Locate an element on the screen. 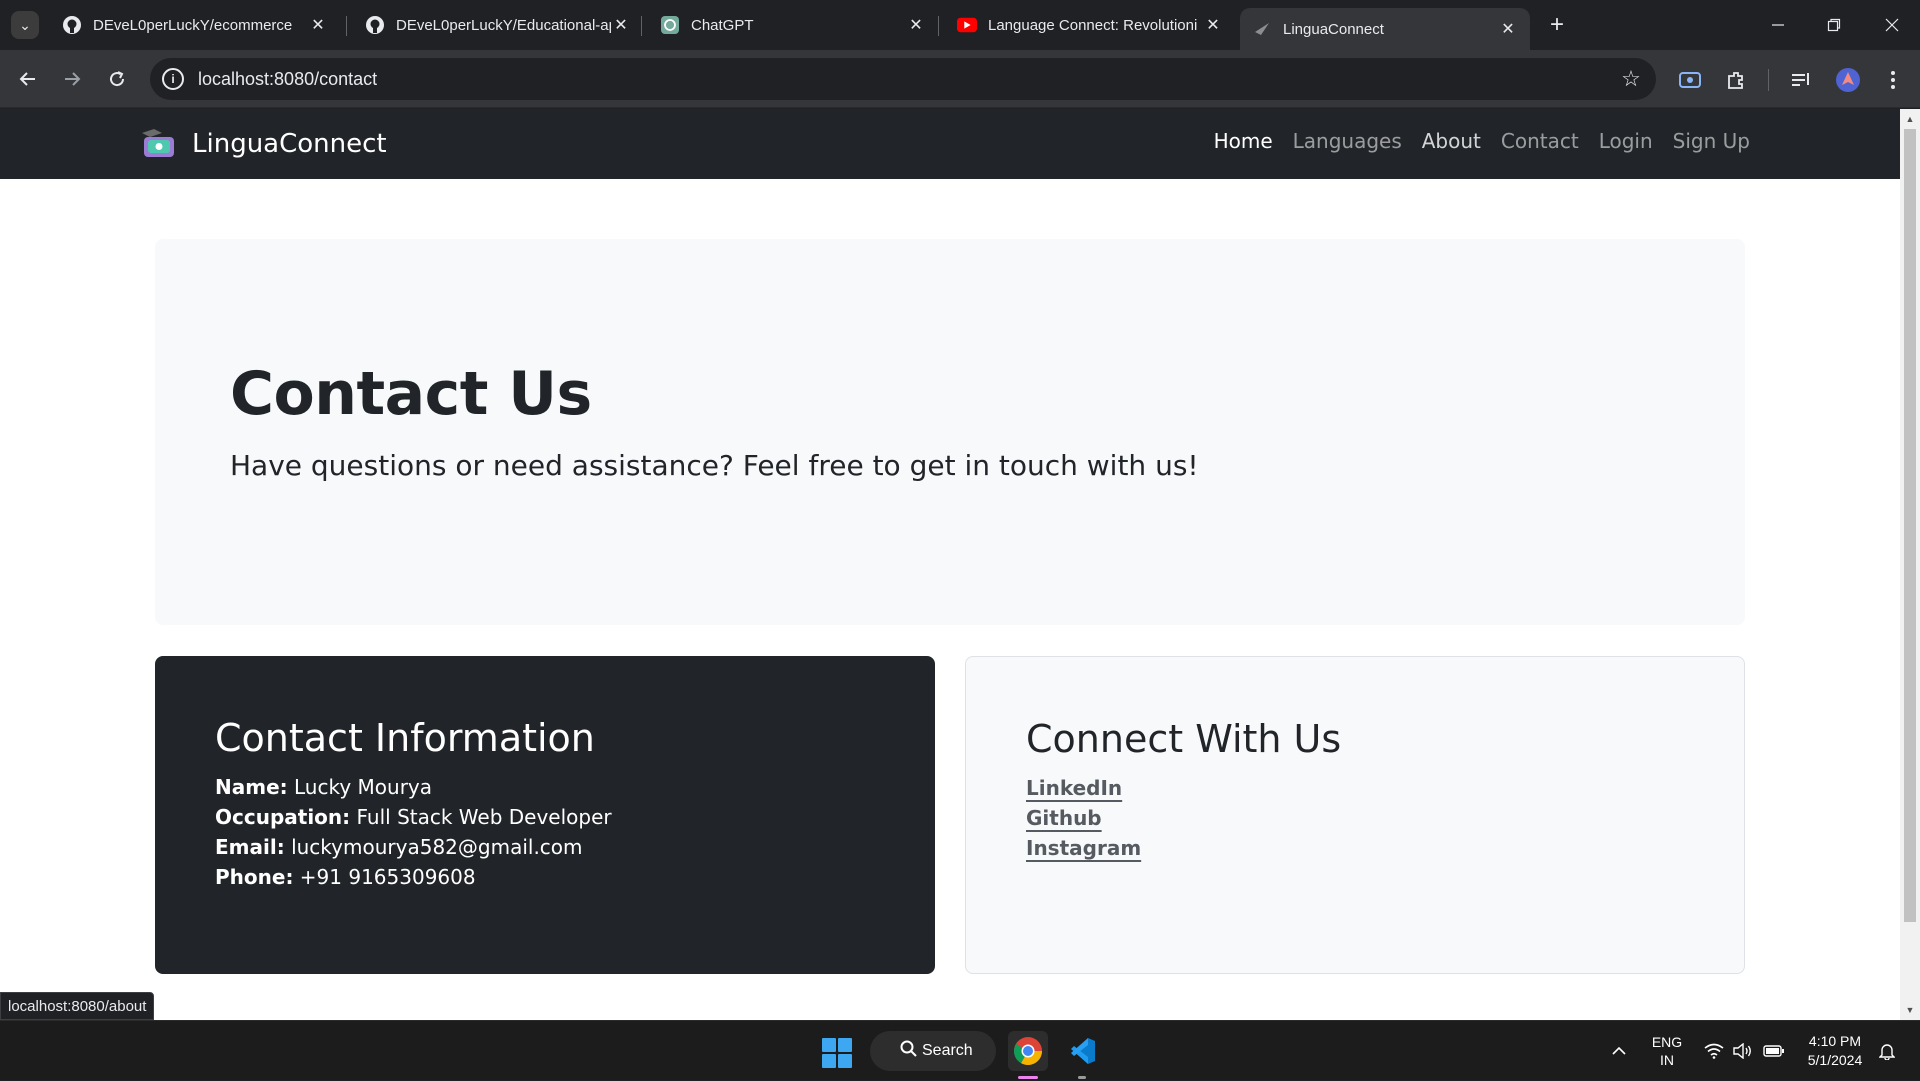 This screenshot has width=1920, height=1081. wifi-icon is located at coordinates (1714, 1051).